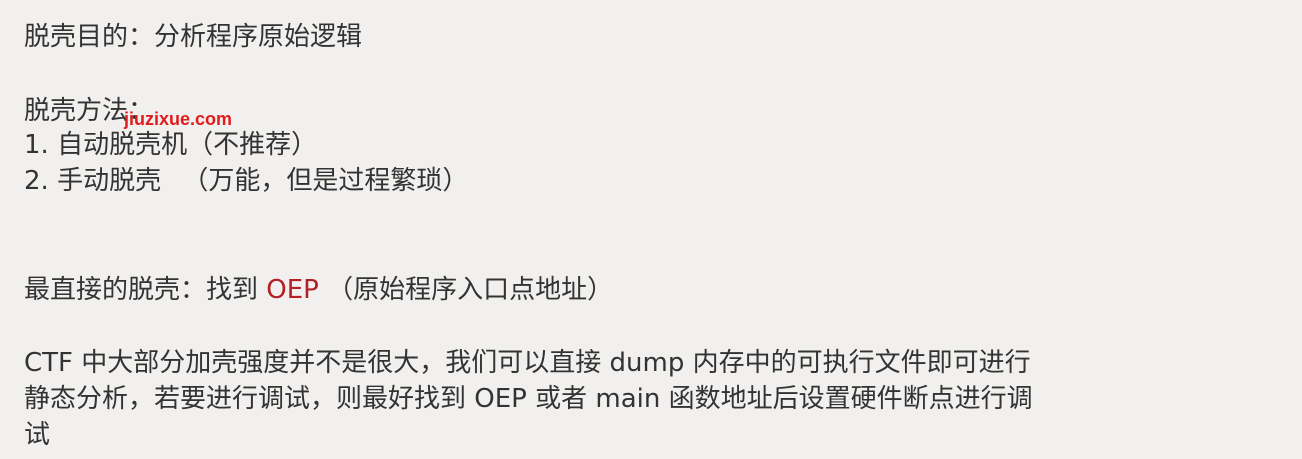  What do you see at coordinates (145, 290) in the screenshot?
I see `direct-prefix: 最直接的脱壳：找到` at bounding box center [145, 290].